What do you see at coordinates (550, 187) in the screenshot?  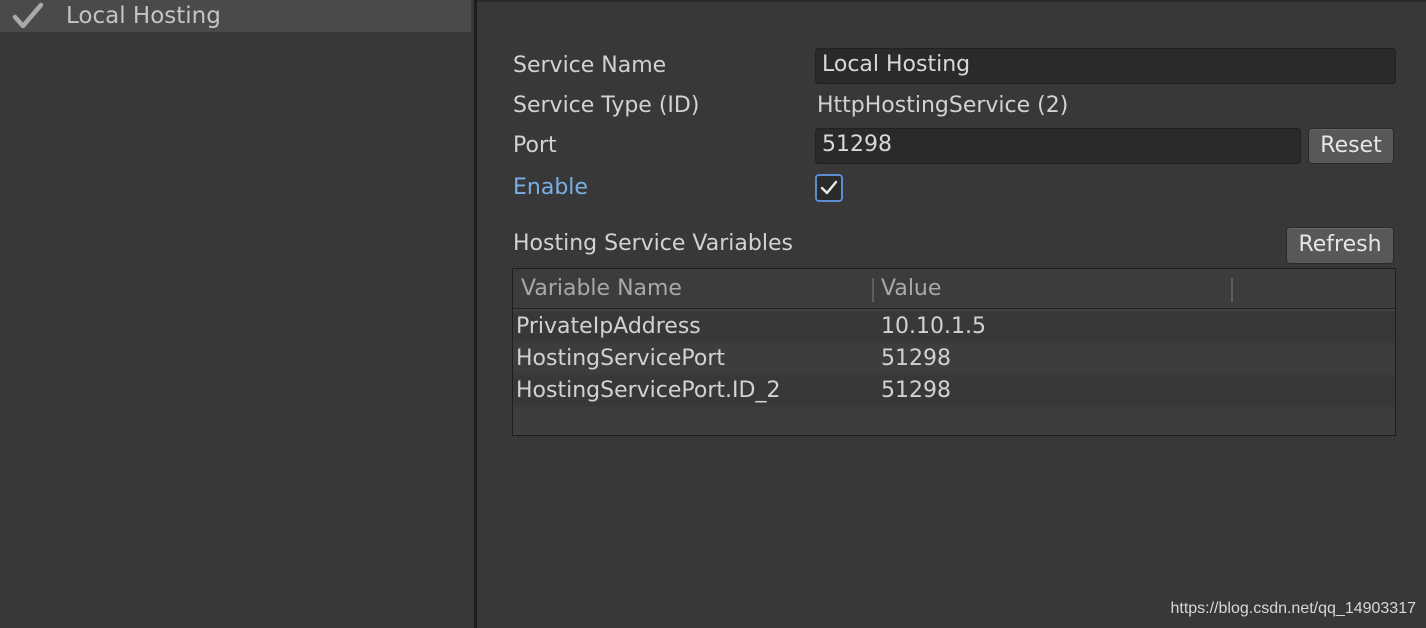 I see `enable-label: Enable` at bounding box center [550, 187].